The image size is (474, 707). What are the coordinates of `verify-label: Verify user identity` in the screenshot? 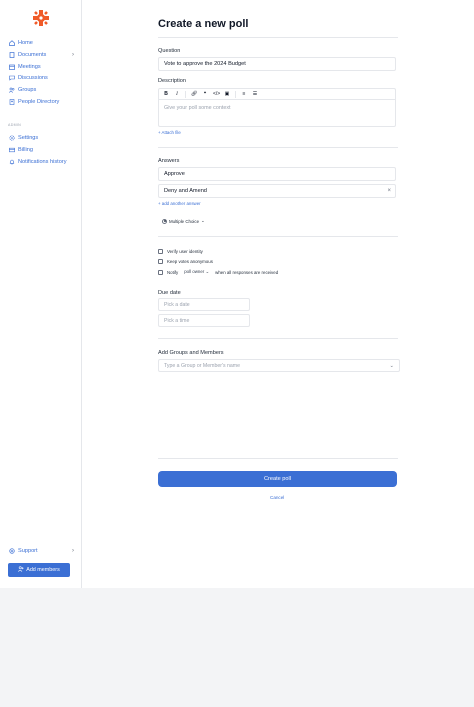 It's located at (185, 251).